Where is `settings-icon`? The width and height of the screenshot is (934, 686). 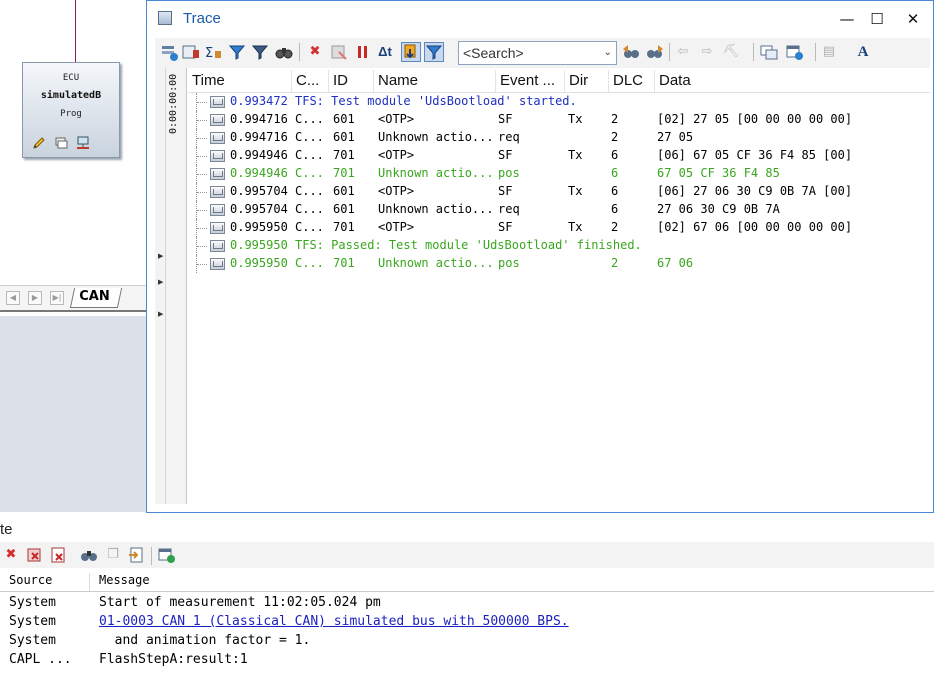
settings-icon is located at coordinates (167, 555).